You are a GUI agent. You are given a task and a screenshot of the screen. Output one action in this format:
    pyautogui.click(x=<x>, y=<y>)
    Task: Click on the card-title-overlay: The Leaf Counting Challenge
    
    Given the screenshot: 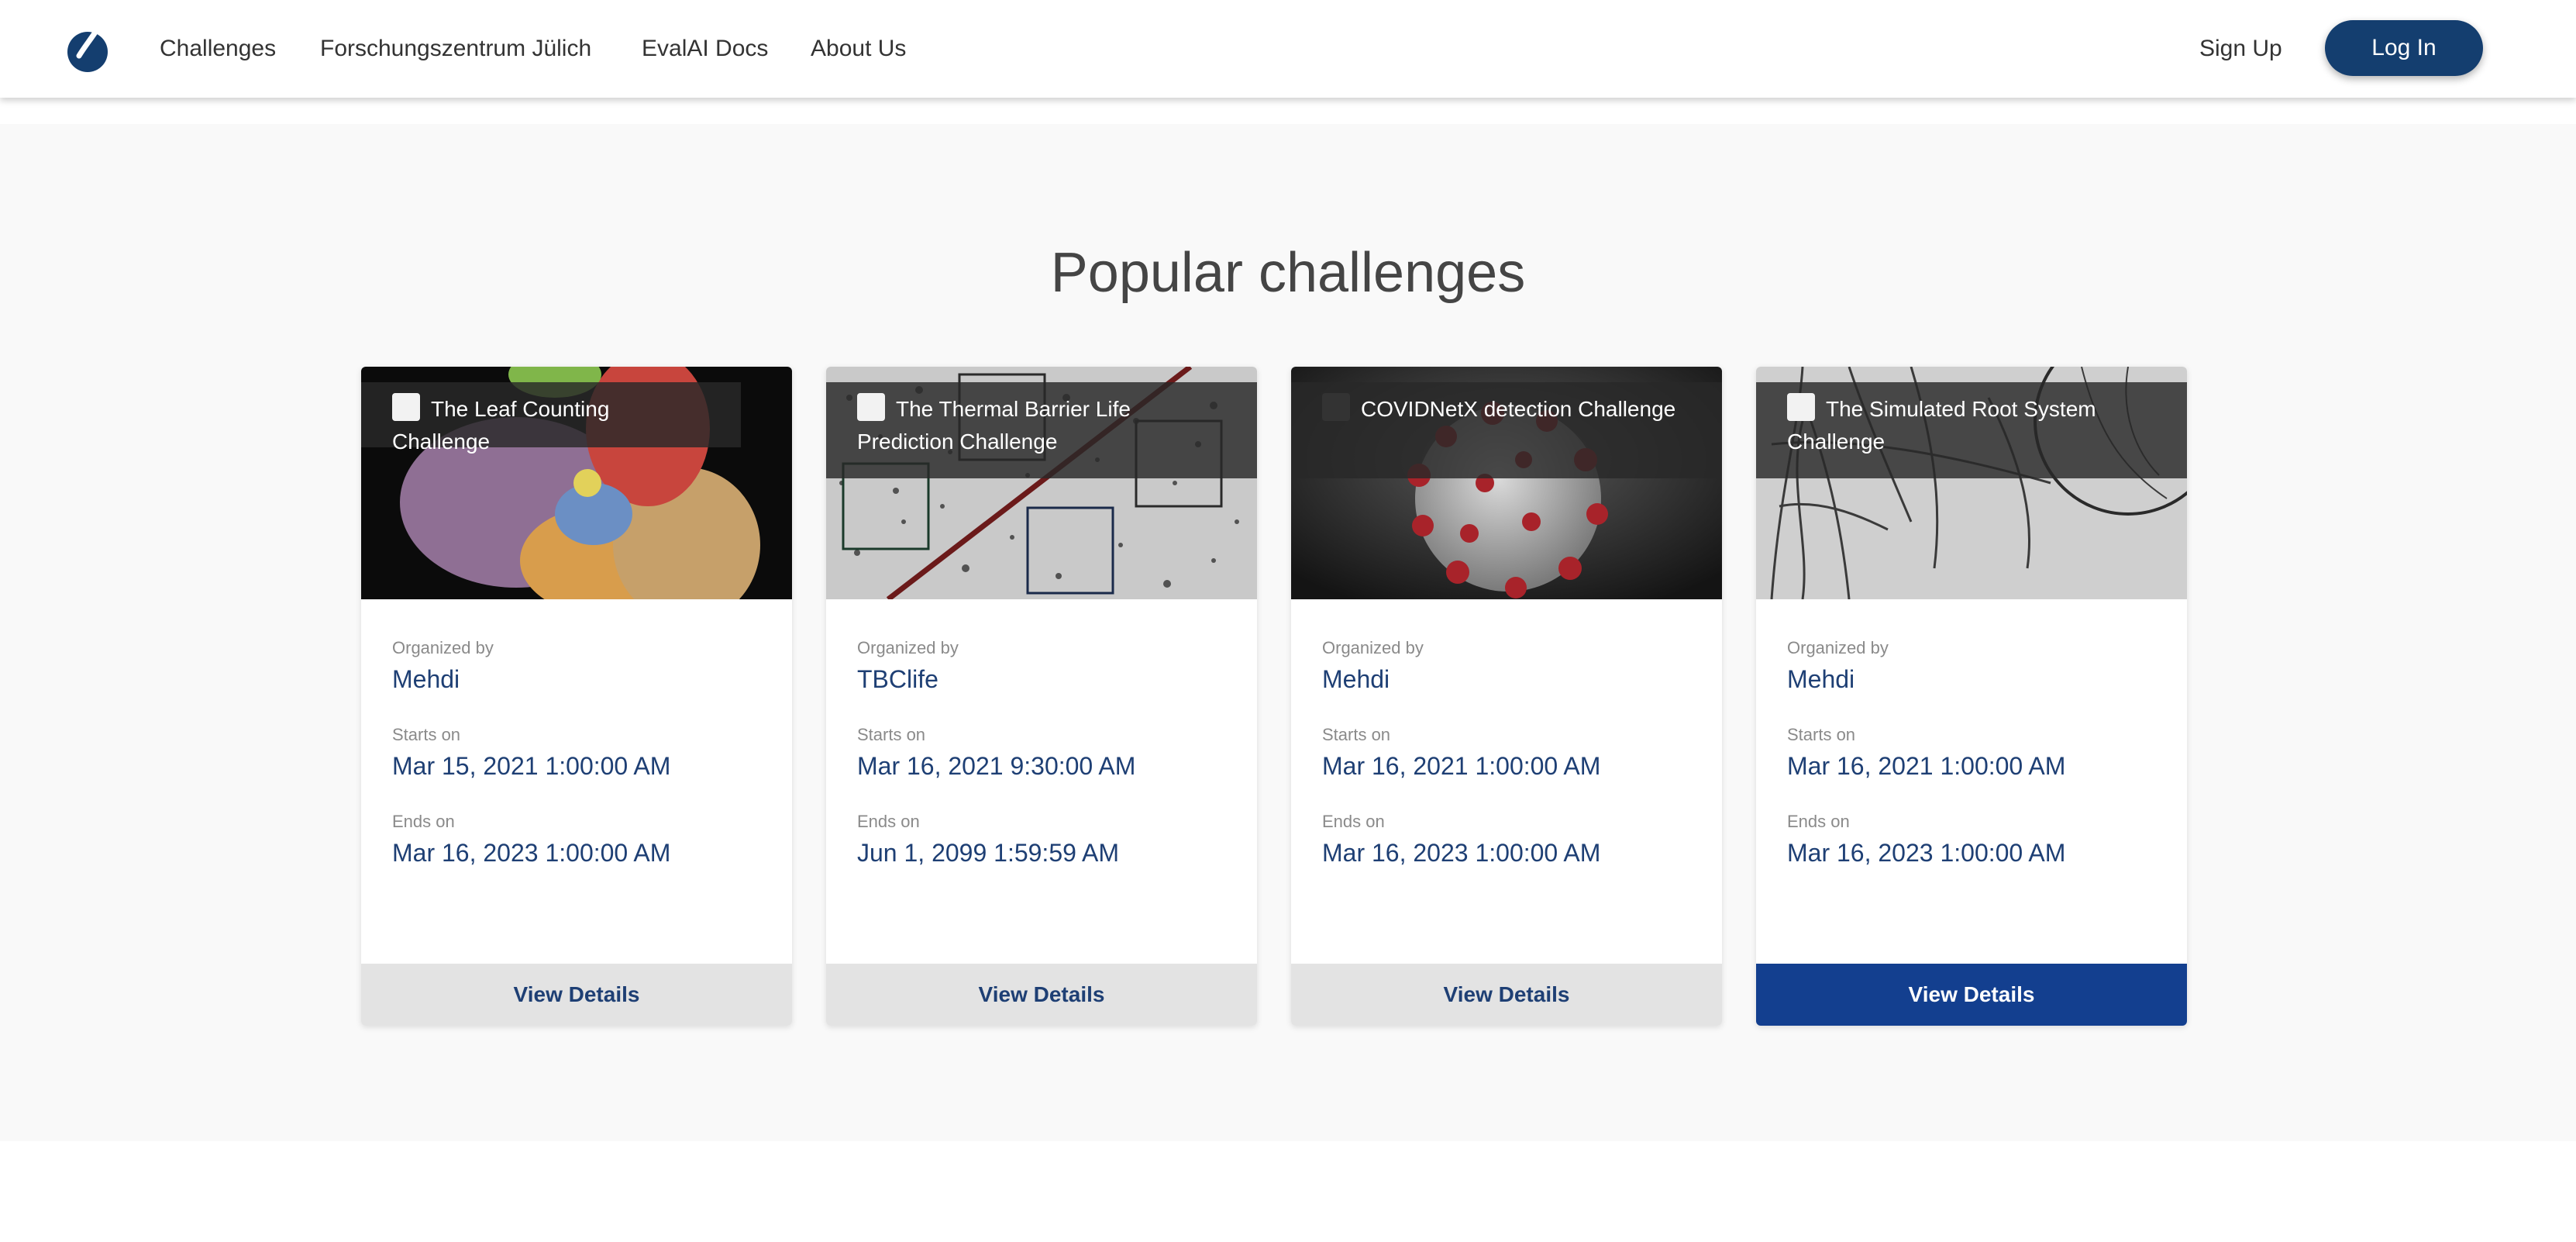 What is the action you would take?
    pyautogui.click(x=551, y=418)
    